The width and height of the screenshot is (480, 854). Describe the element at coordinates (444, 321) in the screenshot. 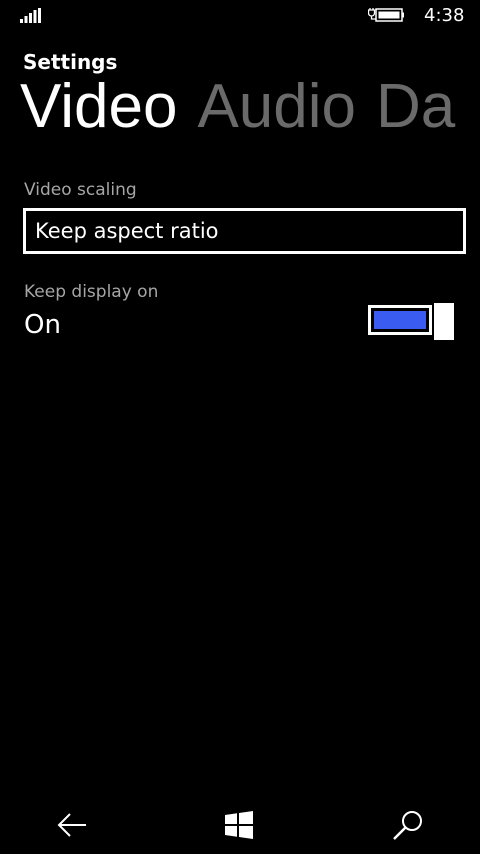

I see `toggle-thumb` at that location.